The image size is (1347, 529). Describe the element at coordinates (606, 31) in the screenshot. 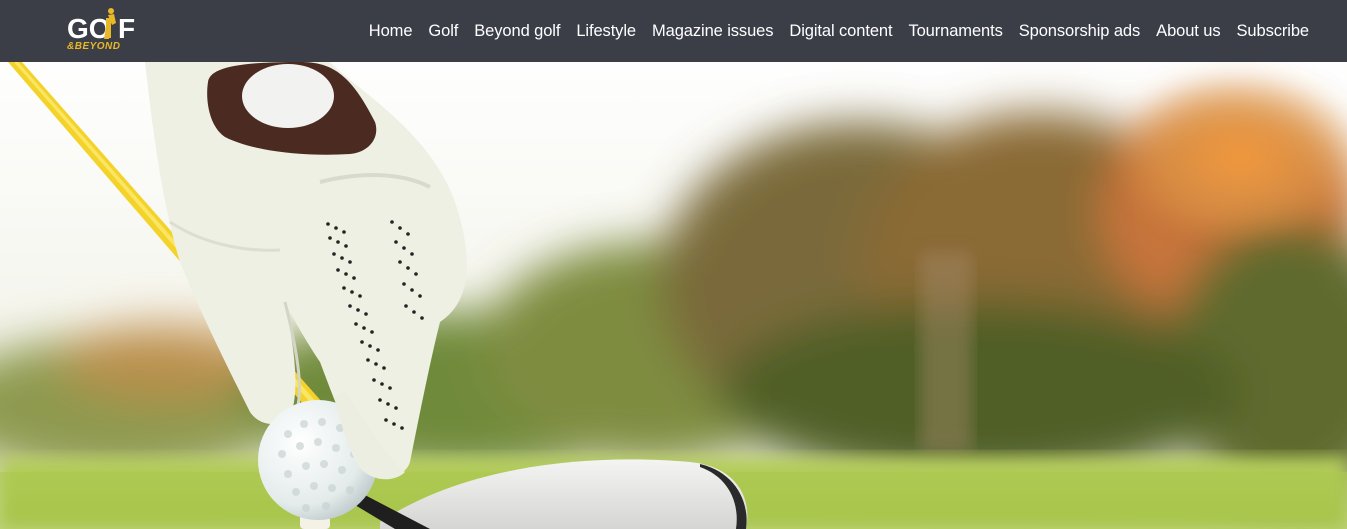

I see `nav-lifestyle: Lifestyle` at that location.